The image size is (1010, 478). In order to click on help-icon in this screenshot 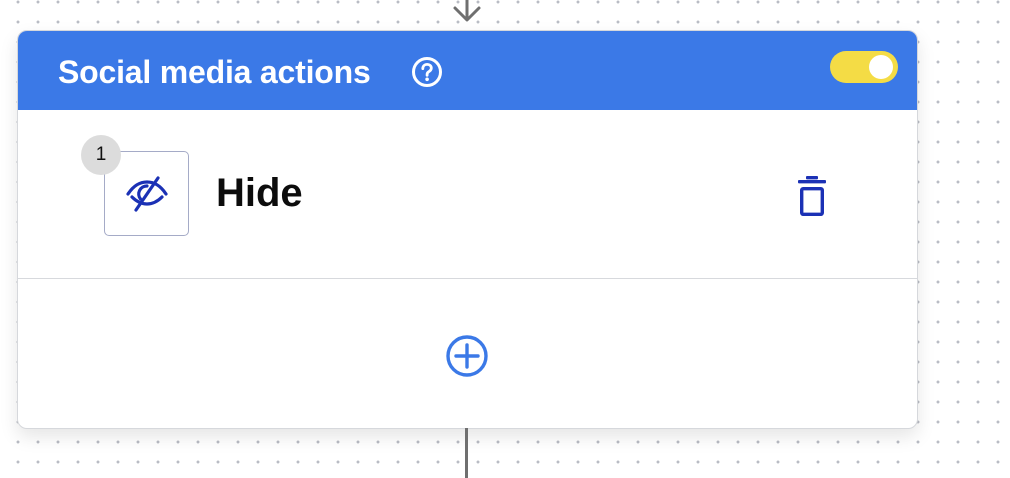, I will do `click(427, 72)`.